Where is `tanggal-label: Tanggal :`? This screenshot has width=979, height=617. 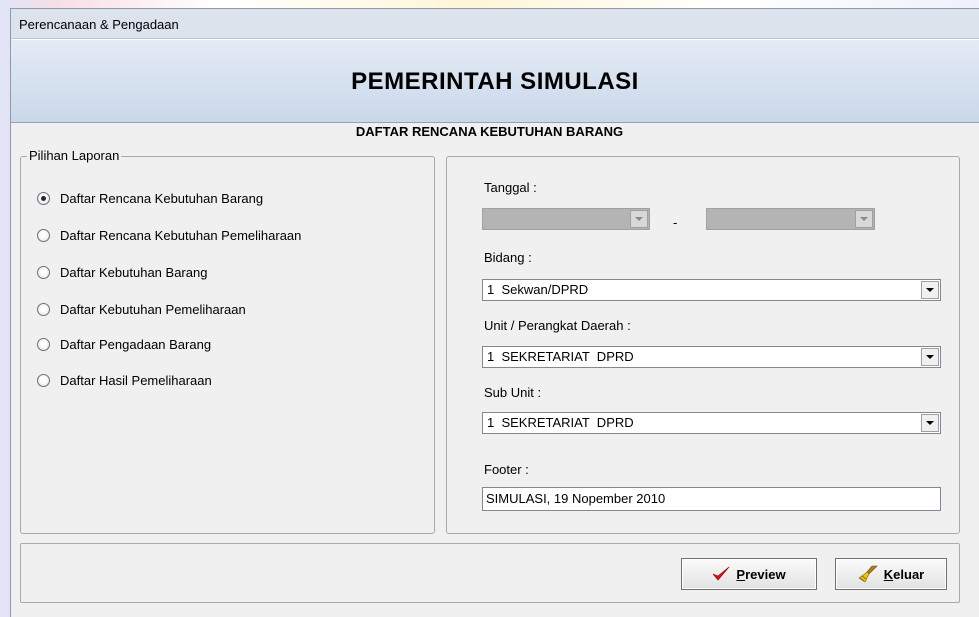 tanggal-label: Tanggal : is located at coordinates (510, 187).